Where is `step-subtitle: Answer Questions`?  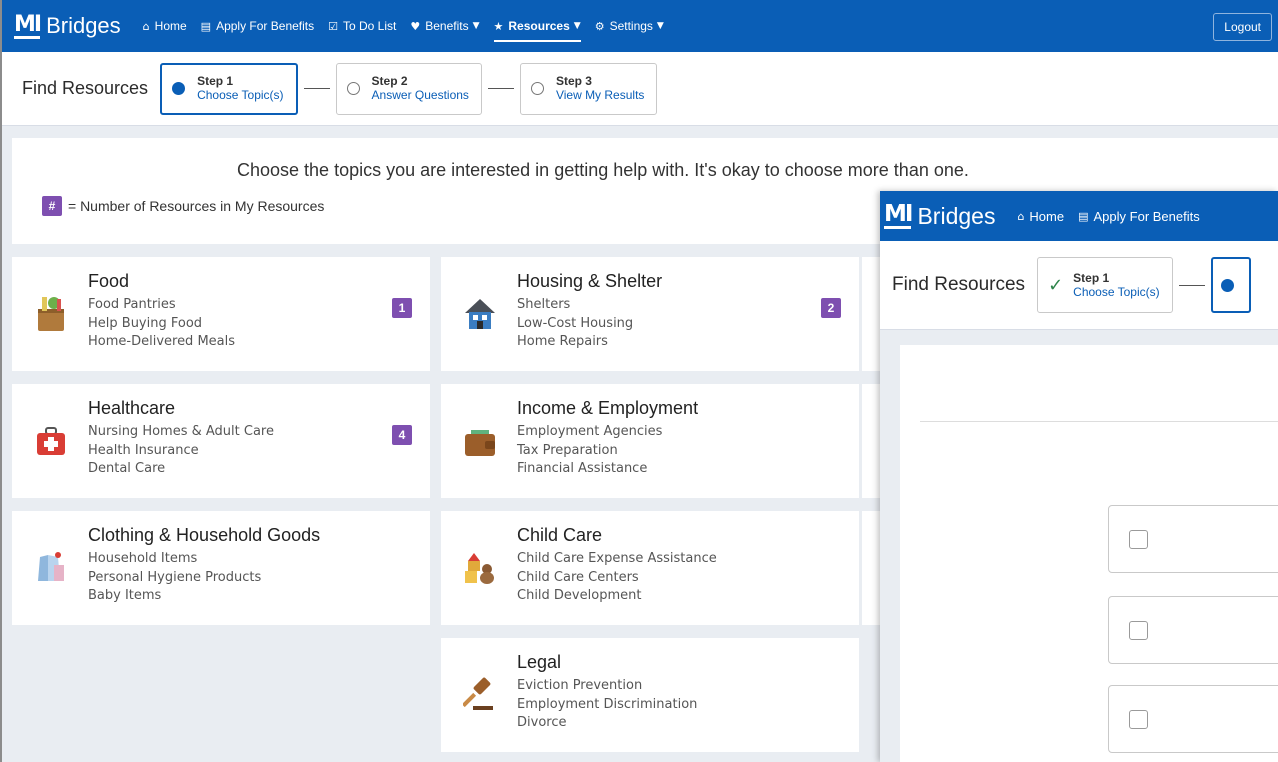 step-subtitle: Answer Questions is located at coordinates (420, 95).